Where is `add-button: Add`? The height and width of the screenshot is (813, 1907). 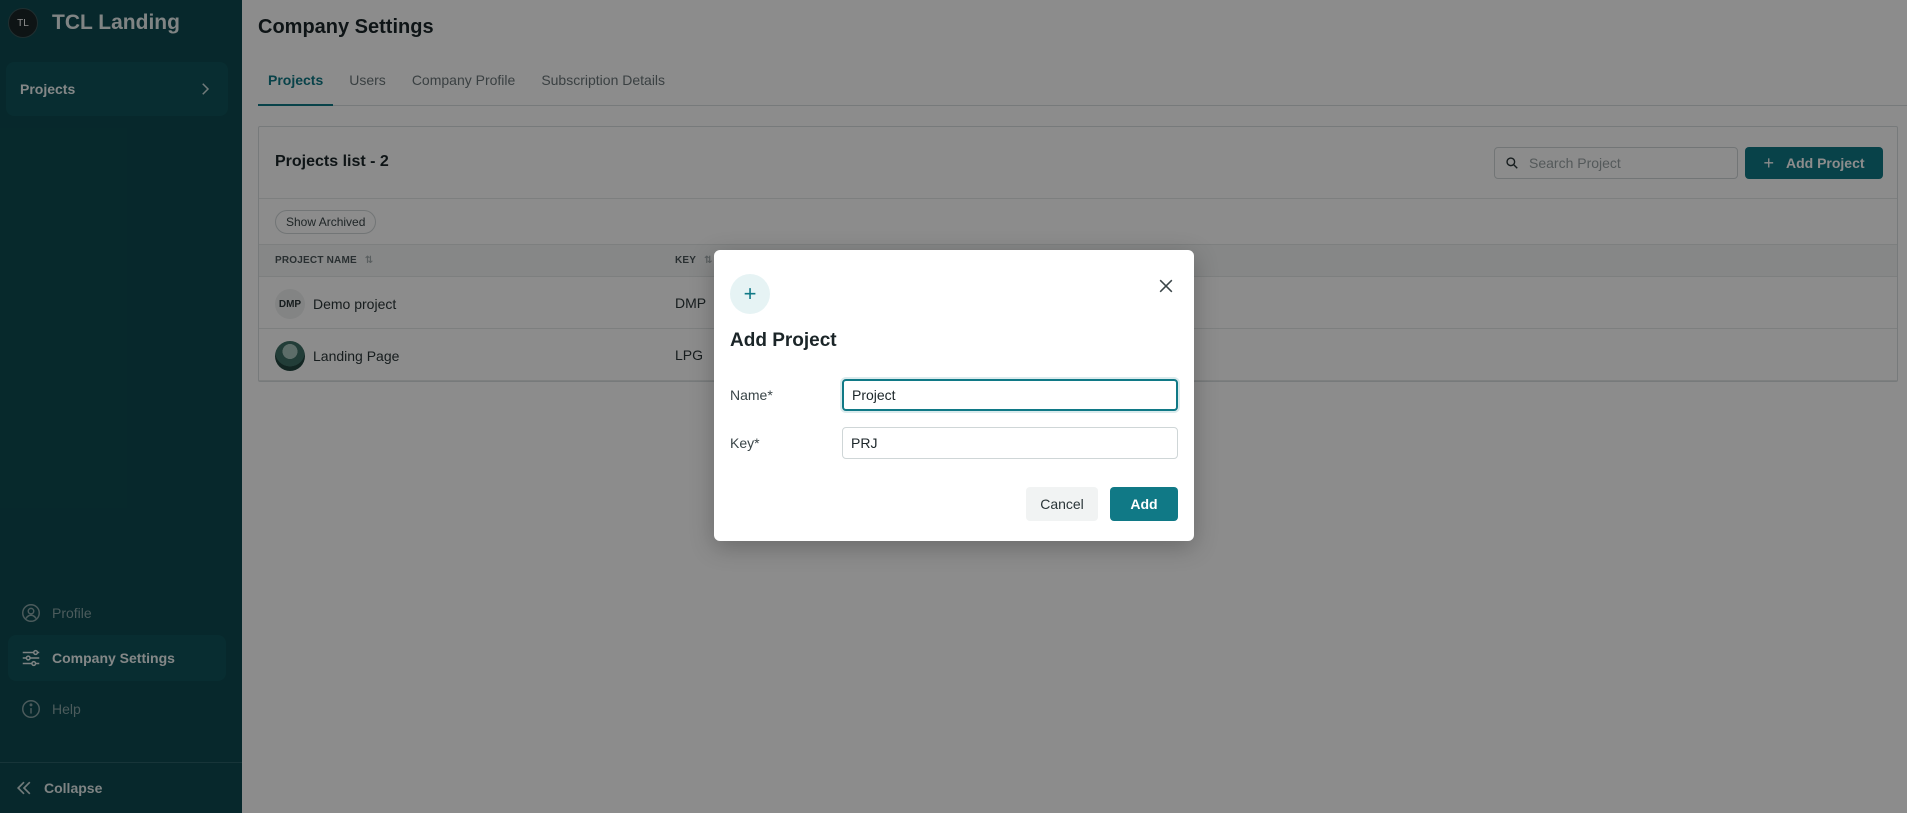 add-button: Add is located at coordinates (1144, 504).